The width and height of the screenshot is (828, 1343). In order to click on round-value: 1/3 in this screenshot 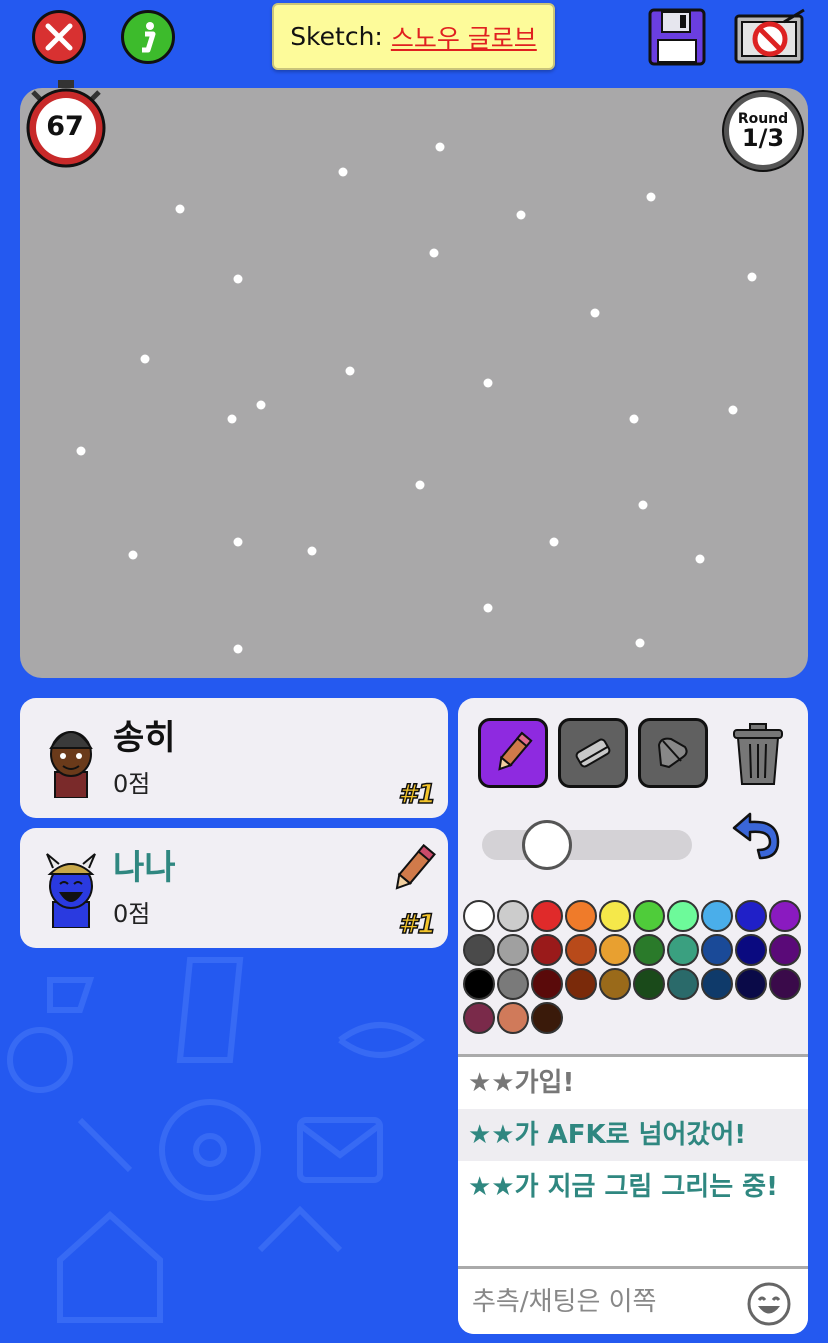, I will do `click(763, 138)`.